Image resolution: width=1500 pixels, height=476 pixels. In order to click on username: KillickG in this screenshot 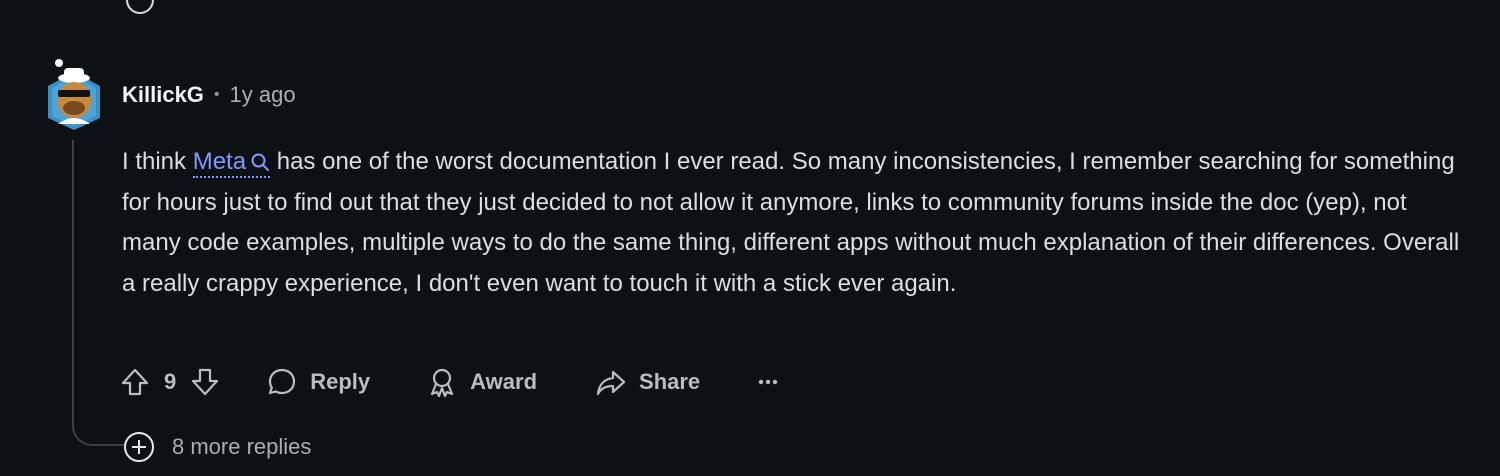, I will do `click(163, 95)`.